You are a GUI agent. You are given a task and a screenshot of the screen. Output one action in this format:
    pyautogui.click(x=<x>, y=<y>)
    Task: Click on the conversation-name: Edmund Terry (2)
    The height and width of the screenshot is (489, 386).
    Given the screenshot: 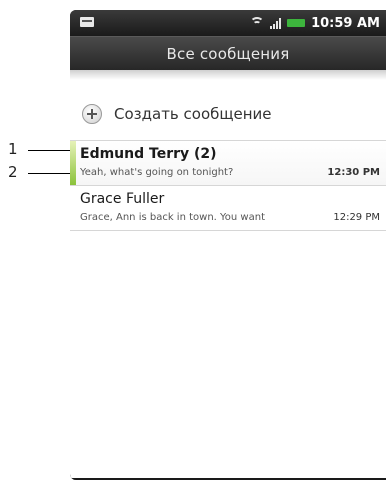 What is the action you would take?
    pyautogui.click(x=148, y=154)
    